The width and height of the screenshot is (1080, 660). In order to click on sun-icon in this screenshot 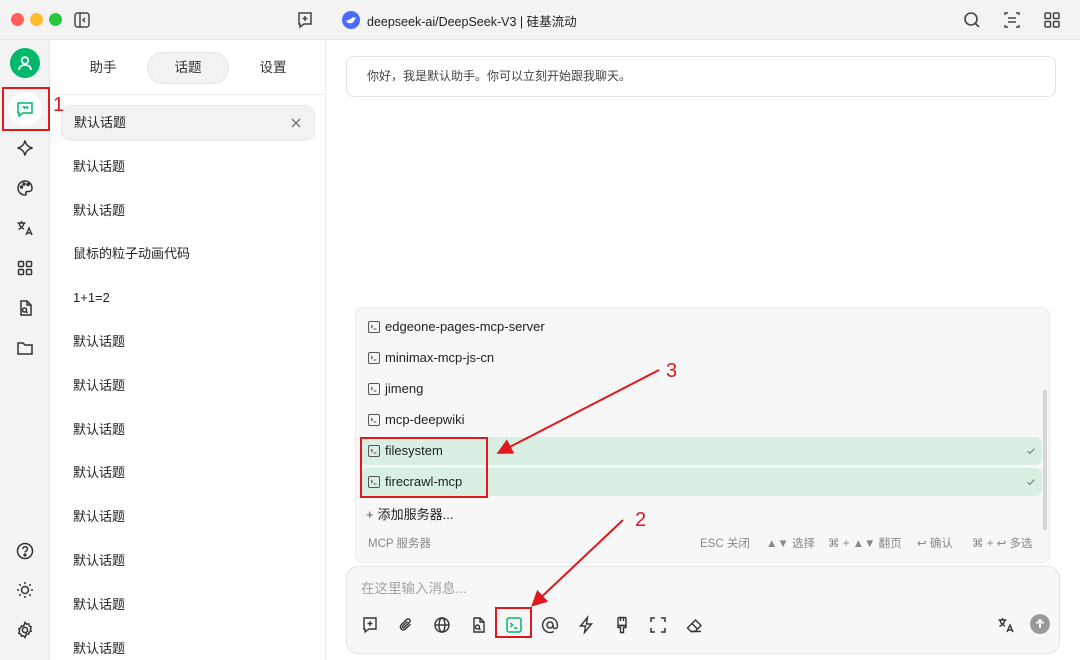, I will do `click(25, 590)`.